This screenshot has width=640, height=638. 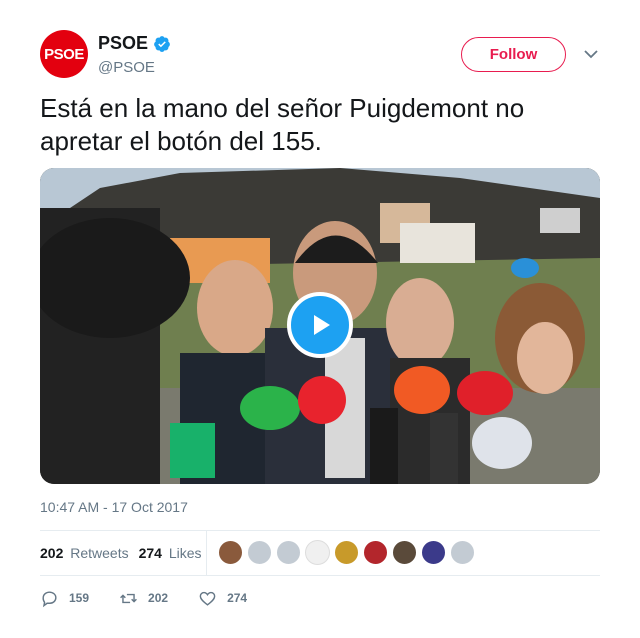 What do you see at coordinates (150, 553) in the screenshot?
I see `likes-count: 274` at bounding box center [150, 553].